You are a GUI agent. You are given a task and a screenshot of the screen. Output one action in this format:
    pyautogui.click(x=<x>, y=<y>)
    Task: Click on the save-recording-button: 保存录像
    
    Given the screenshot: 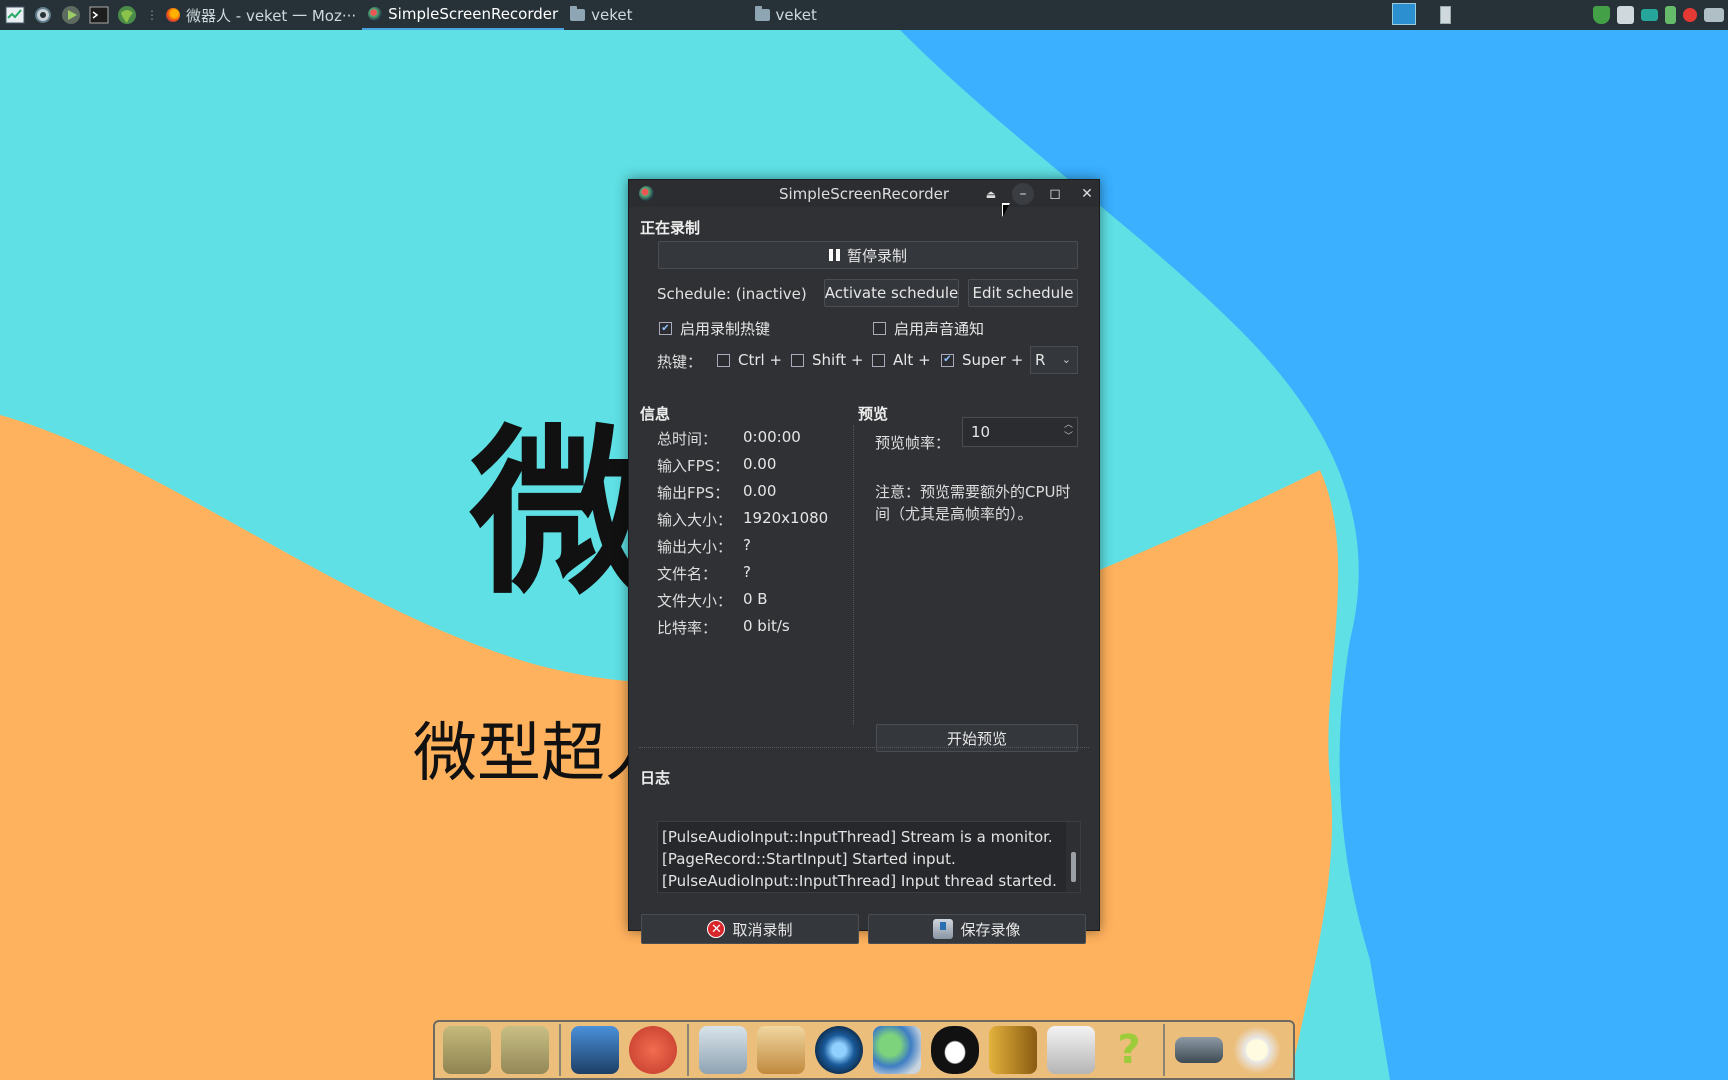 What is the action you would take?
    pyautogui.click(x=977, y=929)
    